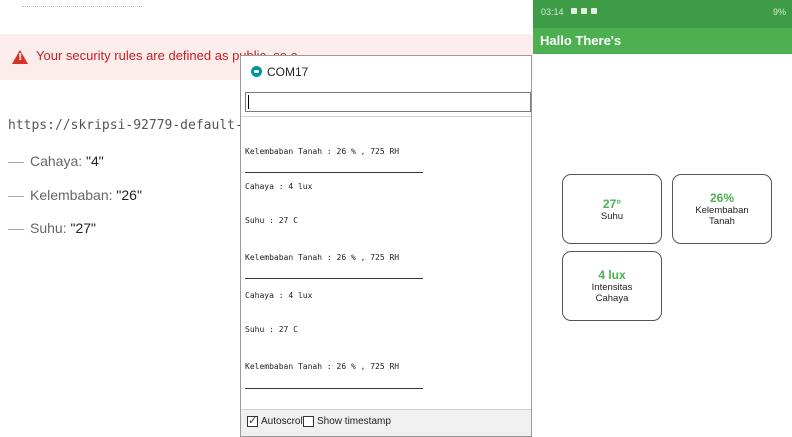 This screenshot has width=792, height=437. What do you see at coordinates (20, 57) in the screenshot?
I see `warning-icon` at bounding box center [20, 57].